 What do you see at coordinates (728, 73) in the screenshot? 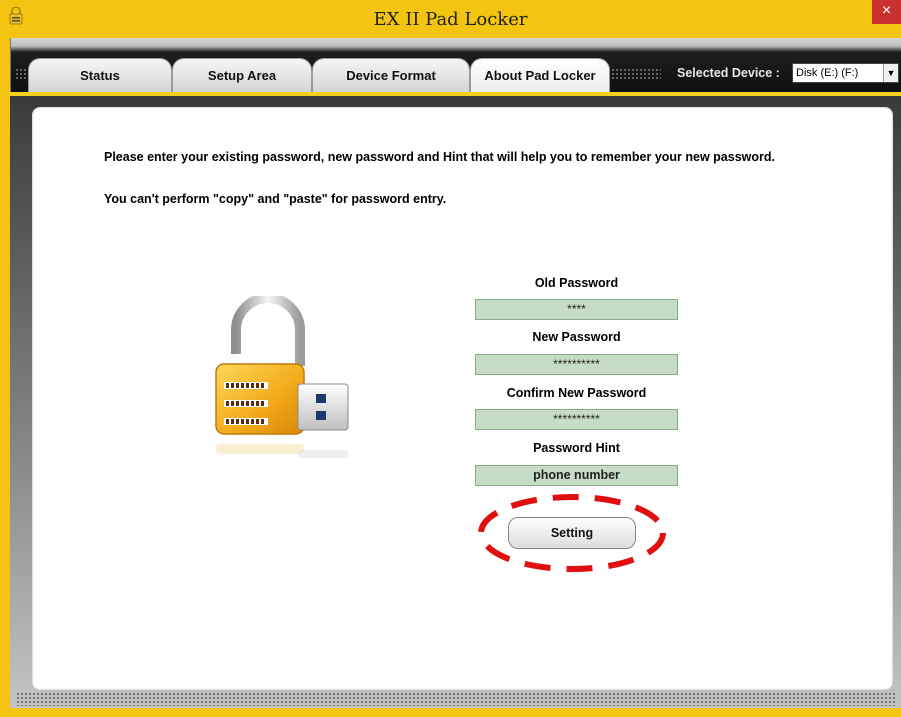
I see `selected-device-label: Selected Device :` at bounding box center [728, 73].